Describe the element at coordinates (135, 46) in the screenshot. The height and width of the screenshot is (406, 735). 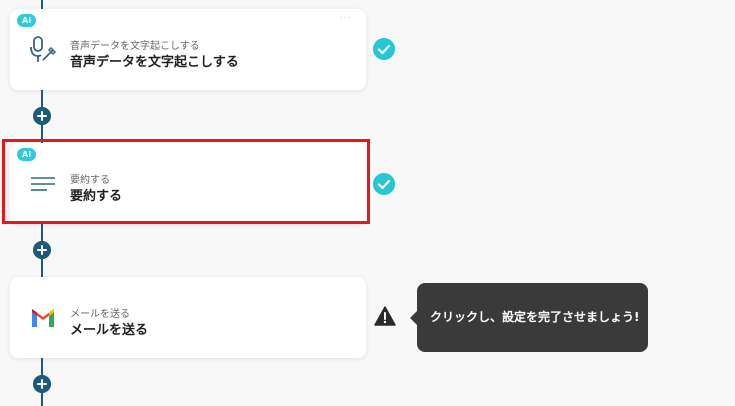
I see `step-subtitle: 音声データを文字起こしする` at that location.